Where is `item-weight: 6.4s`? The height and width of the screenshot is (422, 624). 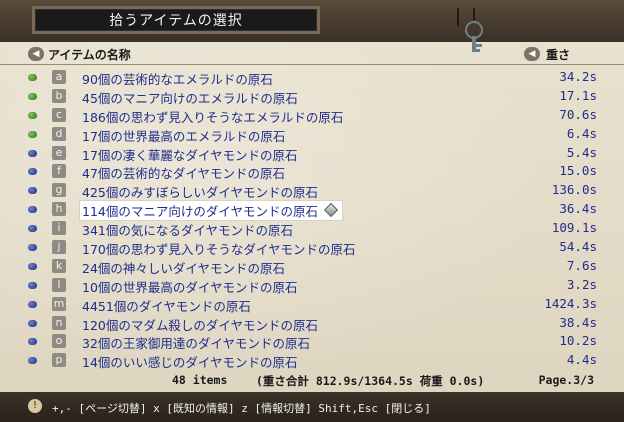 item-weight: 6.4s is located at coordinates (581, 133).